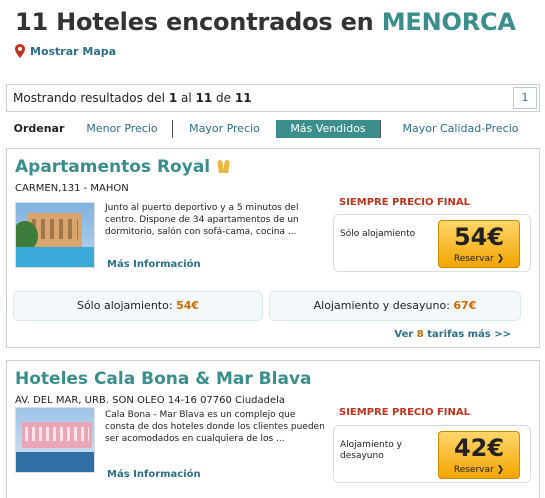 Image resolution: width=545 pixels, height=498 pixels. I want to click on sort-mayor-precio: Mayor Precio, so click(224, 129).